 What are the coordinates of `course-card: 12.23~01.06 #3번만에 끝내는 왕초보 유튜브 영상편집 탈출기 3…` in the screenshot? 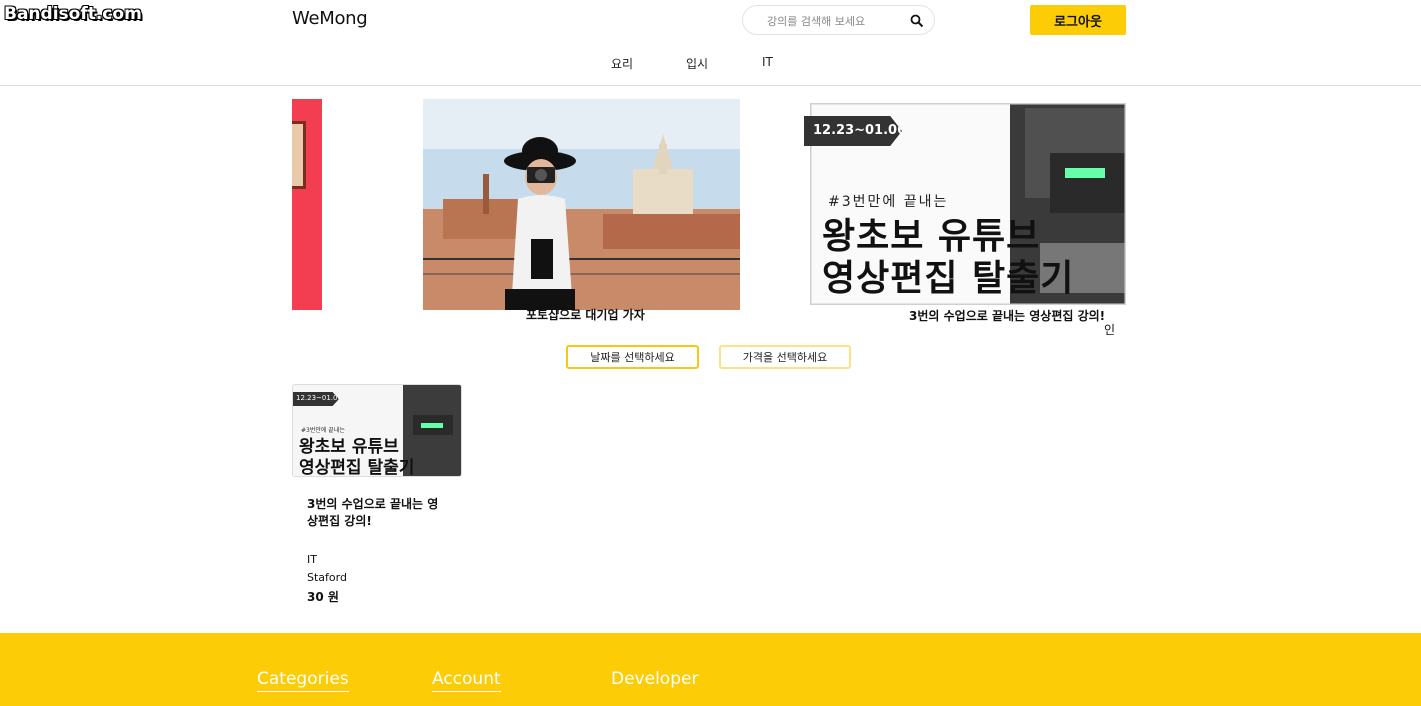 It's located at (377, 494).